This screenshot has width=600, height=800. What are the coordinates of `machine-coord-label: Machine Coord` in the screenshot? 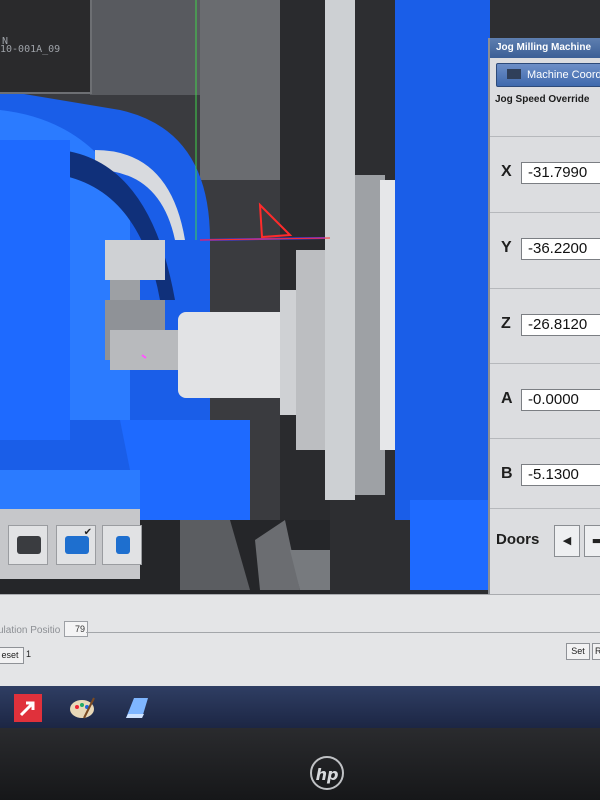 It's located at (563, 75).